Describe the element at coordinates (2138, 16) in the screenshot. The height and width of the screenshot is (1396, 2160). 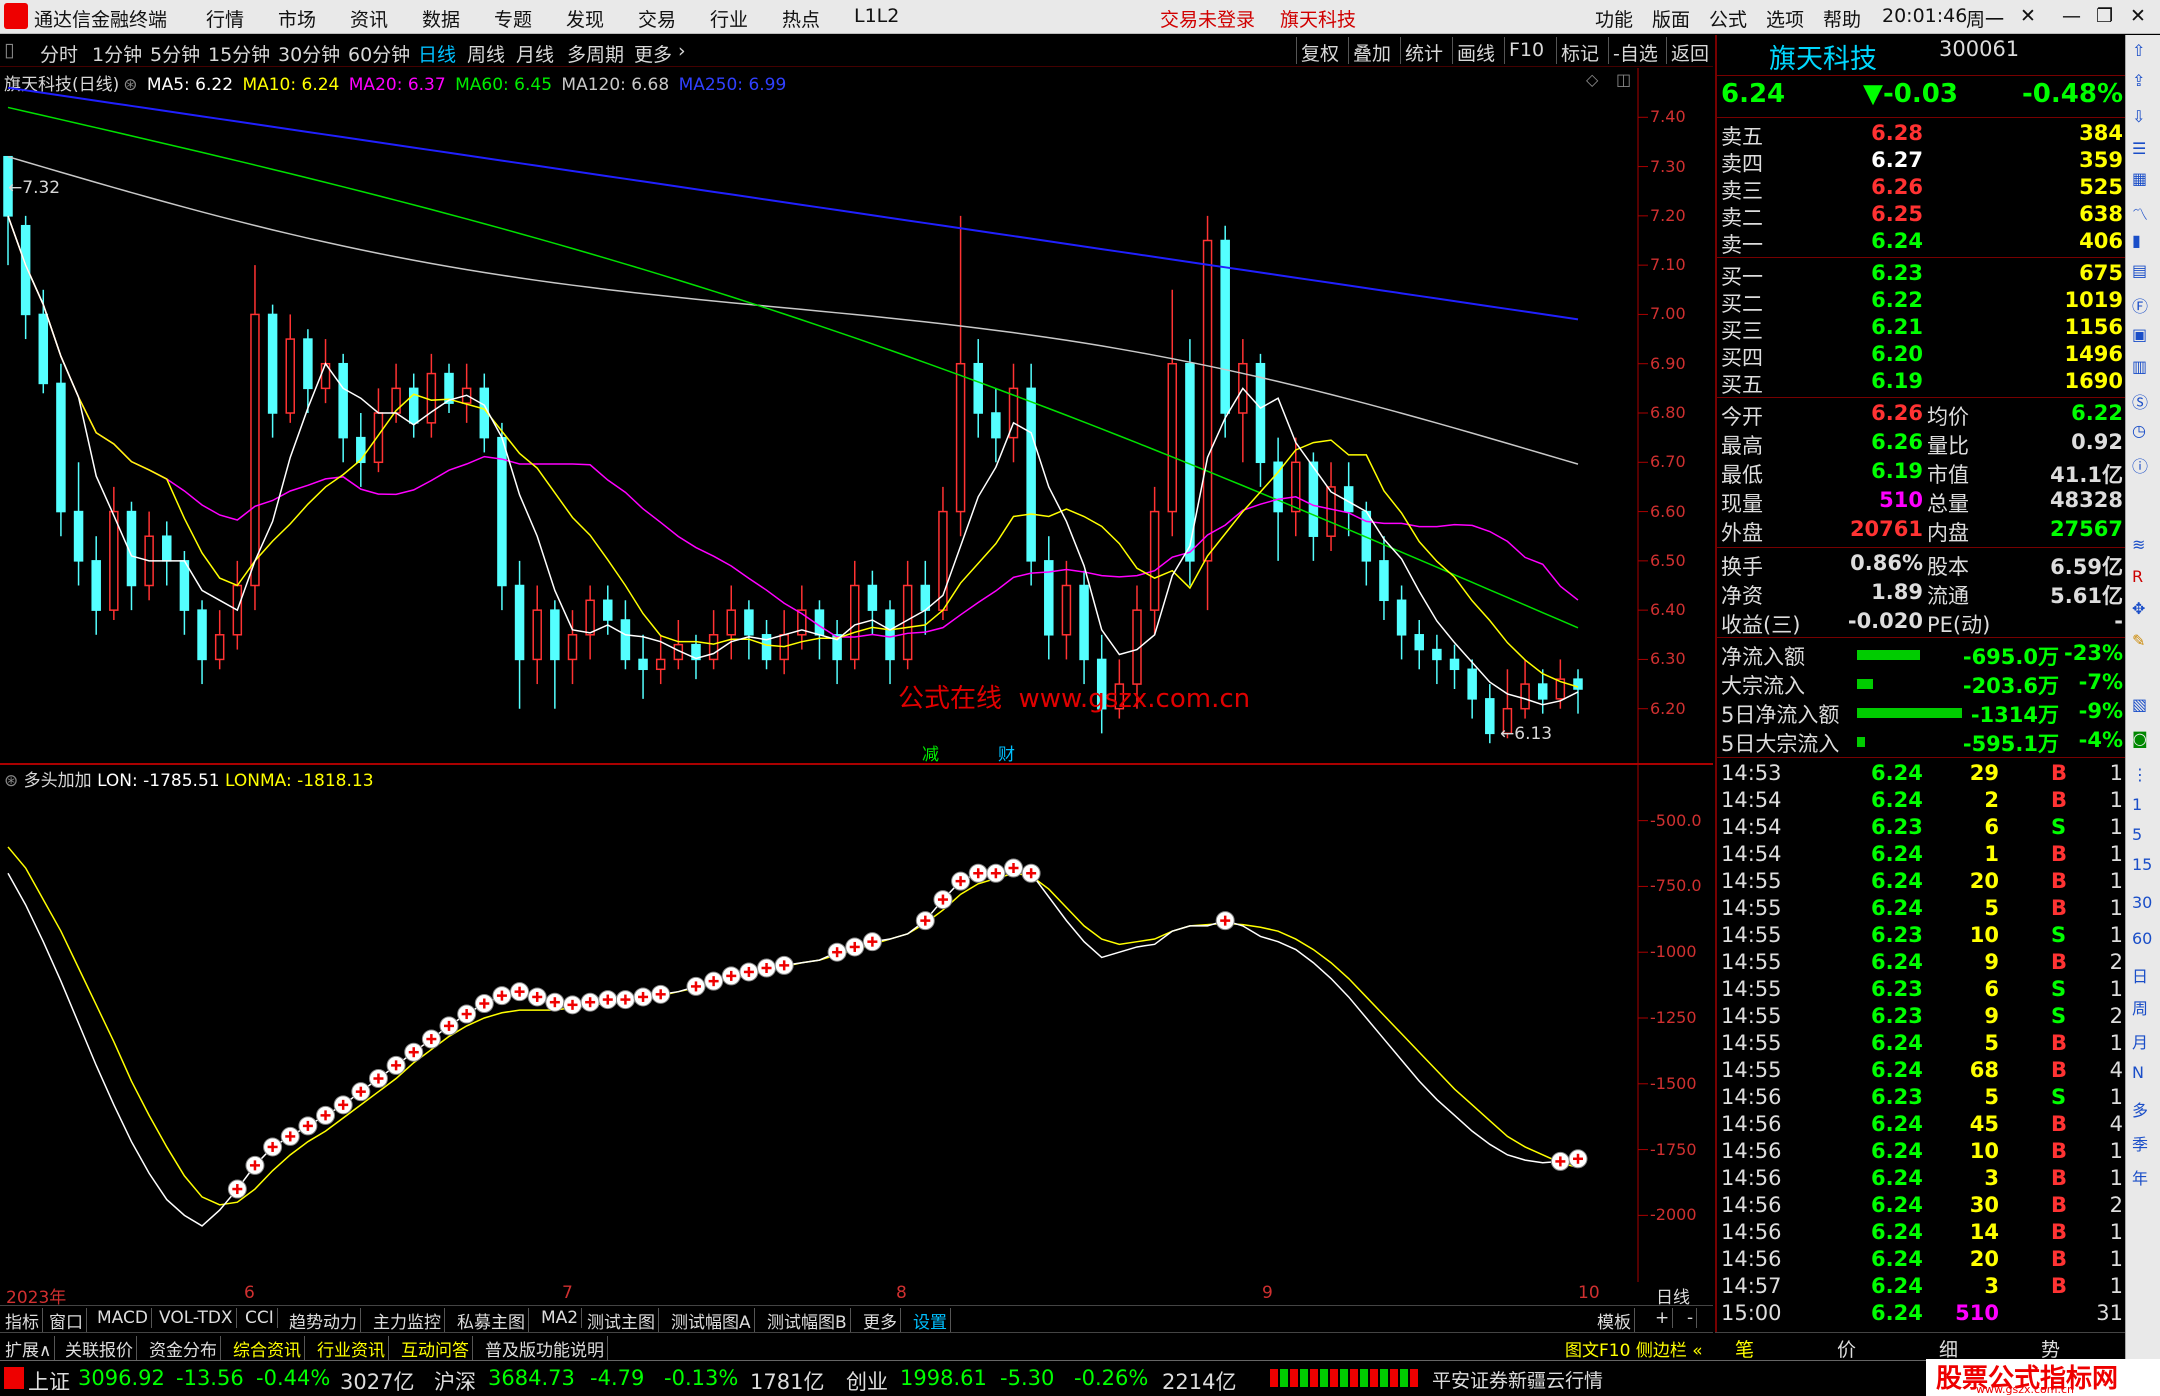
I see `close-window-icon: ✕` at that location.